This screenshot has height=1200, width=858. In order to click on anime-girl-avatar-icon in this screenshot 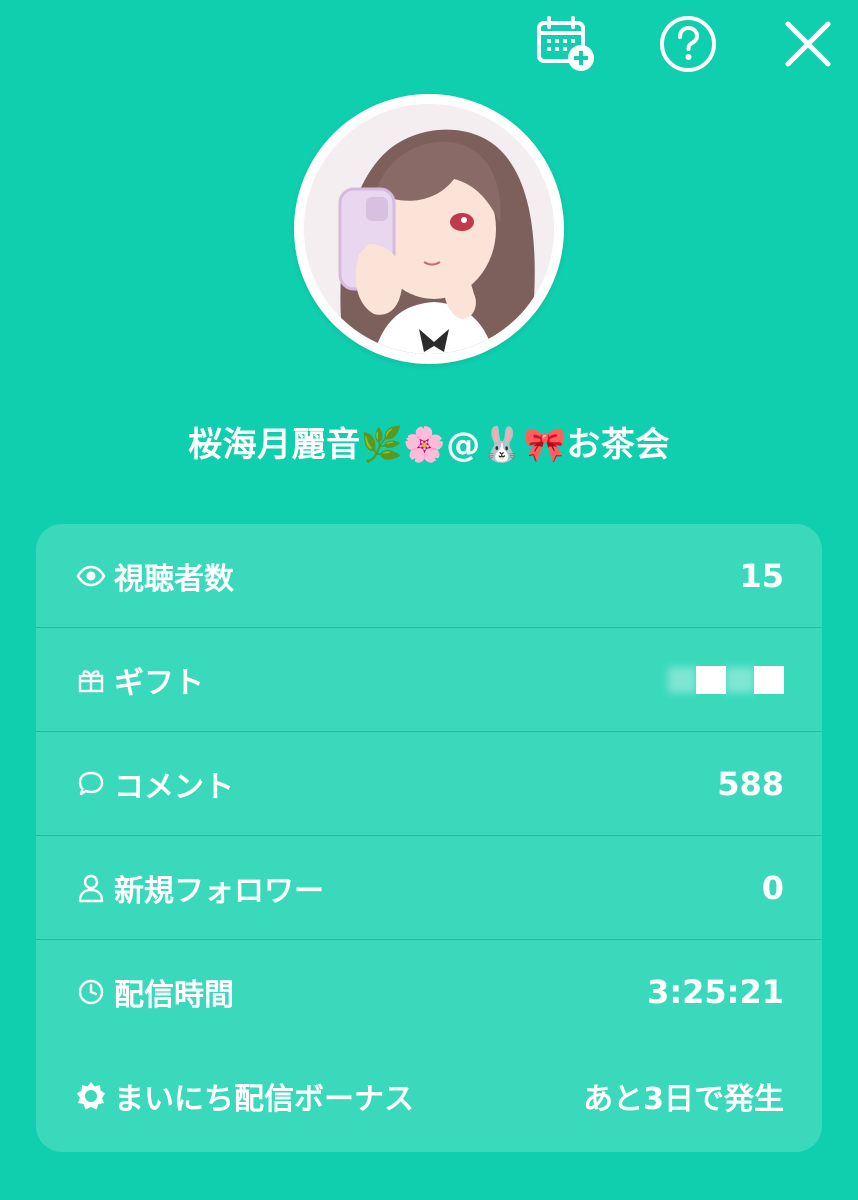, I will do `click(429, 229)`.